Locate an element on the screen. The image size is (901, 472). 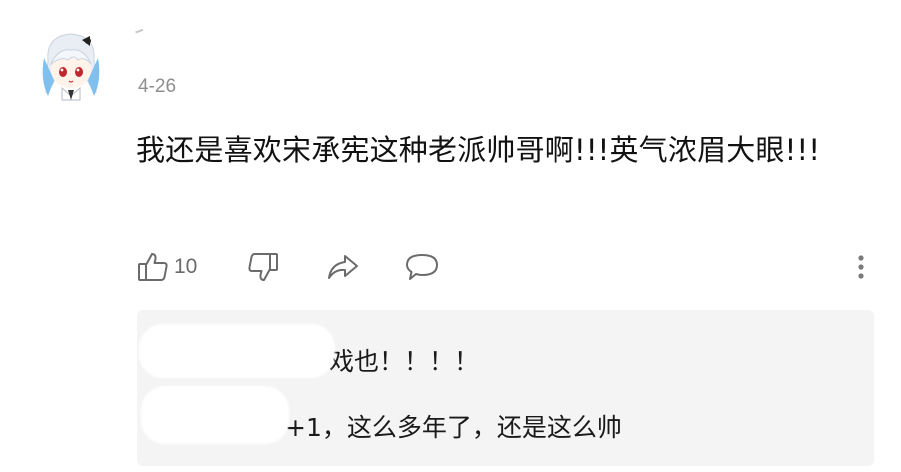
reply-button is located at coordinates (422, 267).